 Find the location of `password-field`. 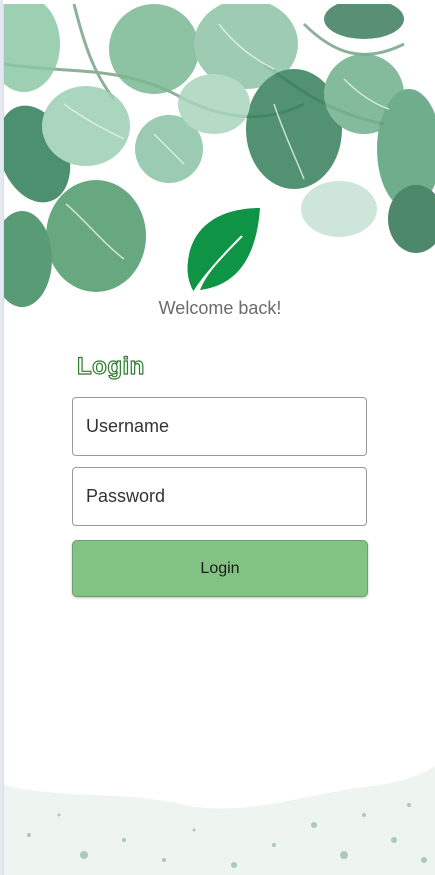

password-field is located at coordinates (219, 496).